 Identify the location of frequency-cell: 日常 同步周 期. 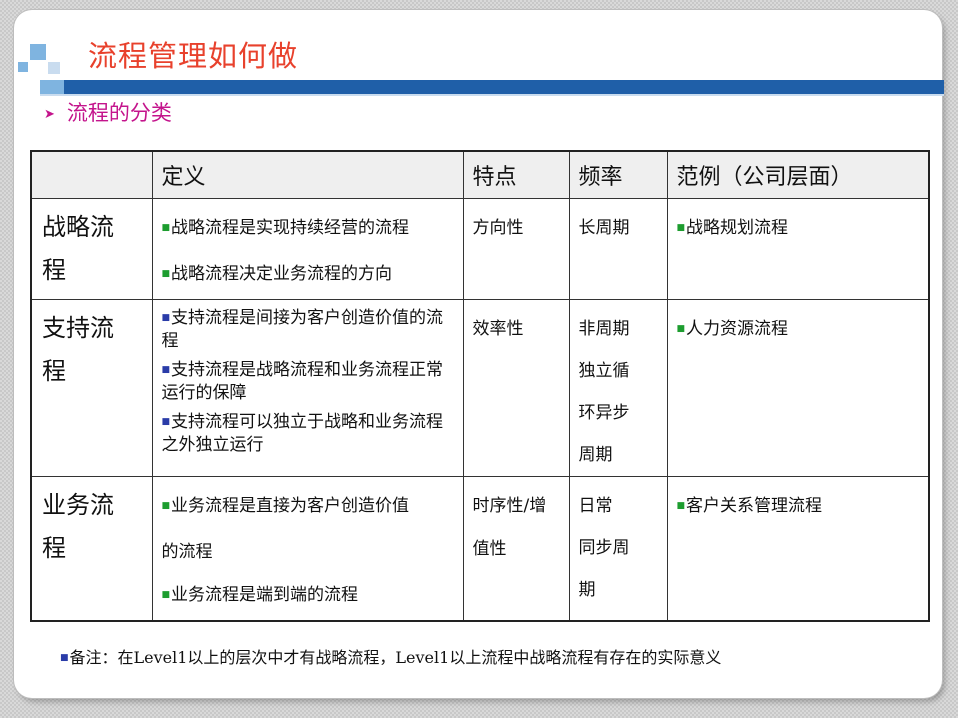
(618, 549).